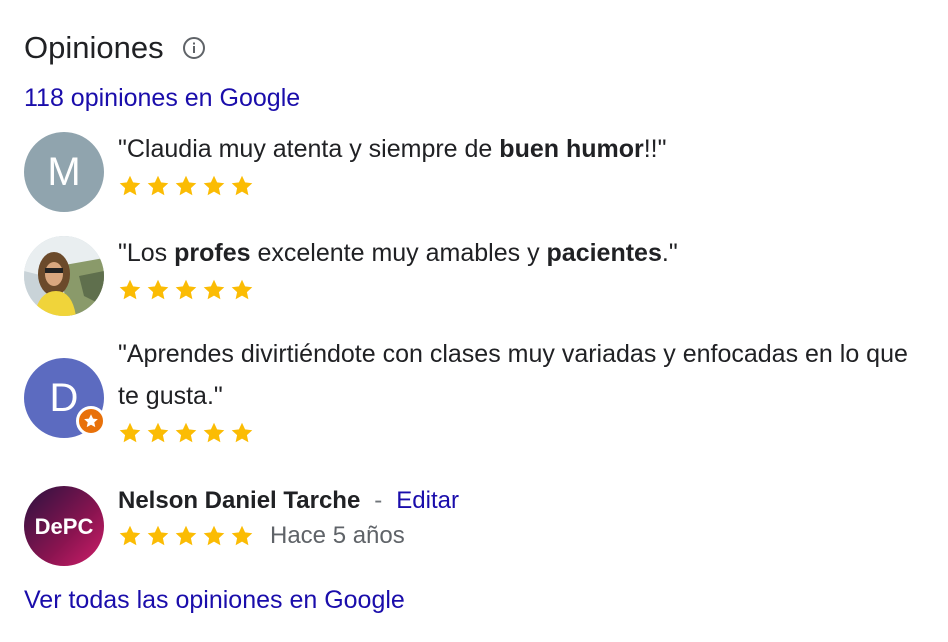  I want to click on logo-text: DePC, so click(64, 526).